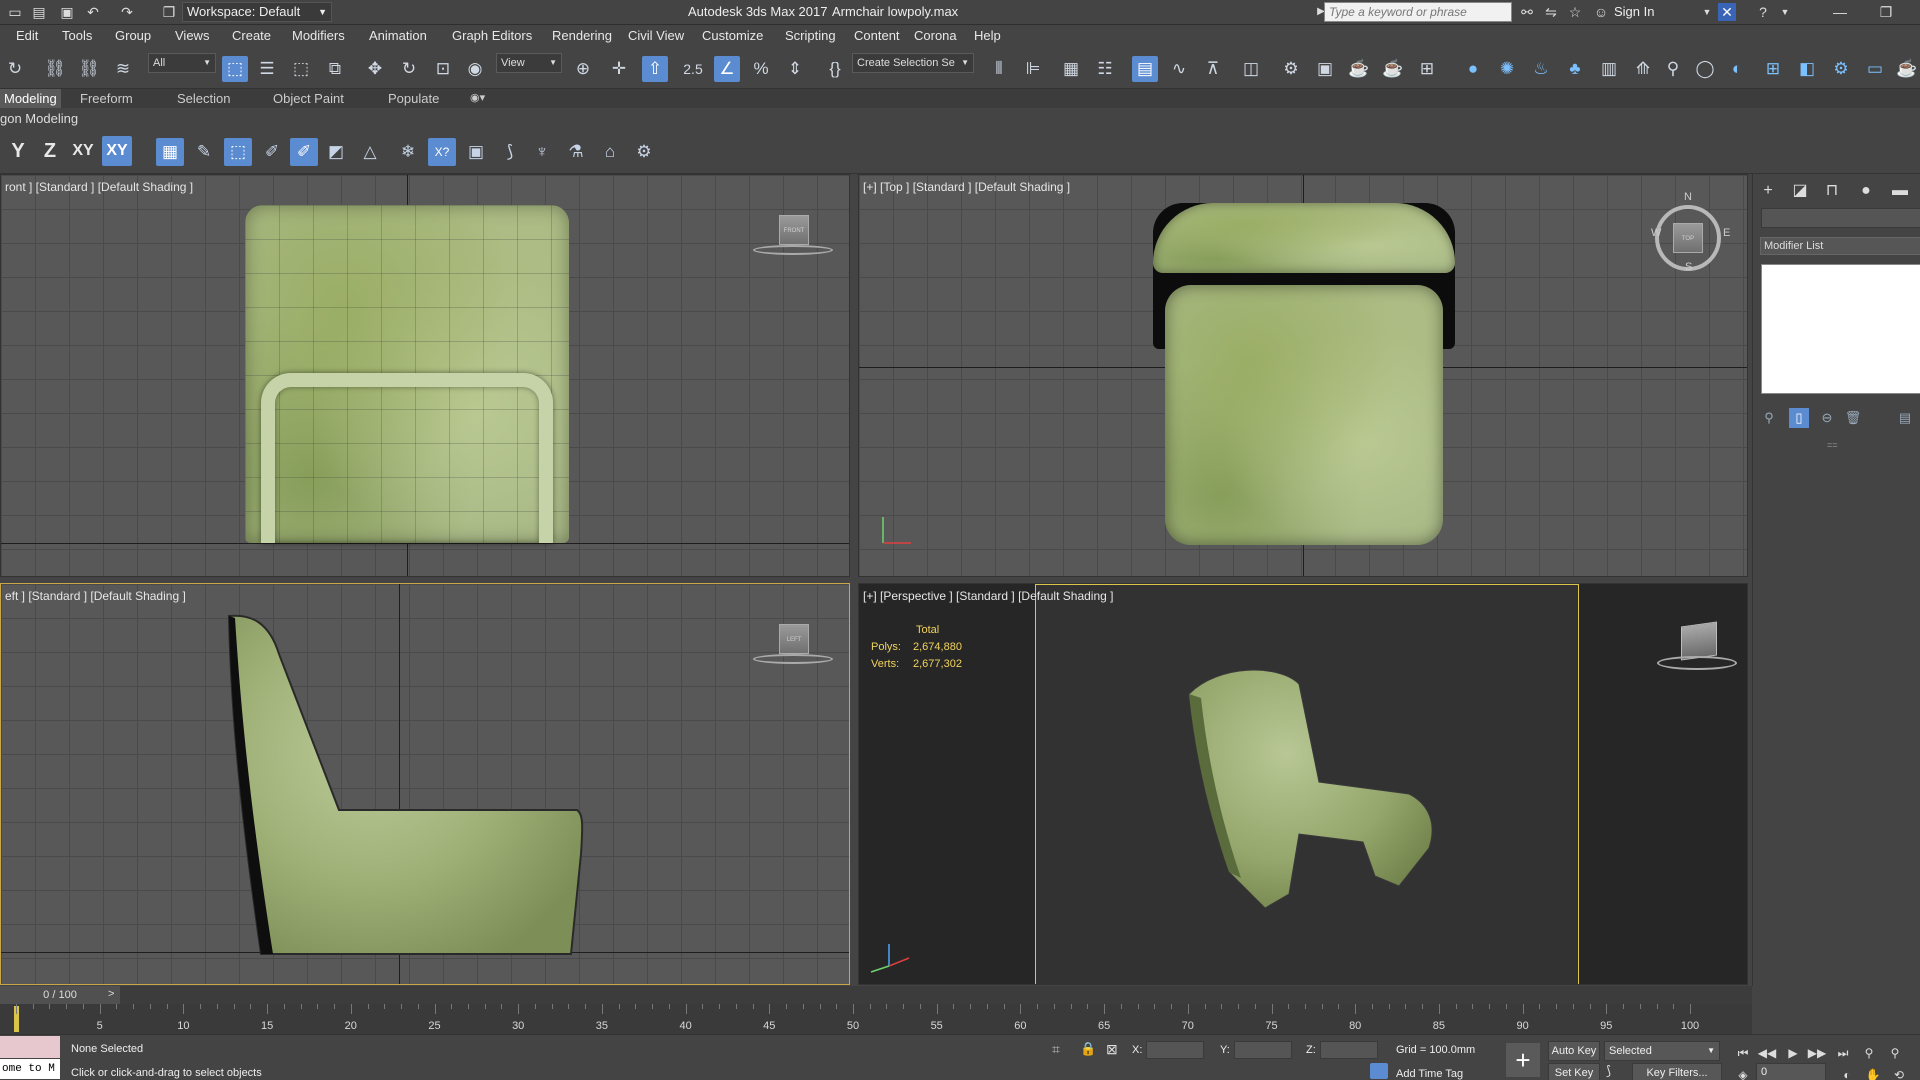 The width and height of the screenshot is (1920, 1080). What do you see at coordinates (1575, 12) in the screenshot?
I see `star-icon: ☆` at bounding box center [1575, 12].